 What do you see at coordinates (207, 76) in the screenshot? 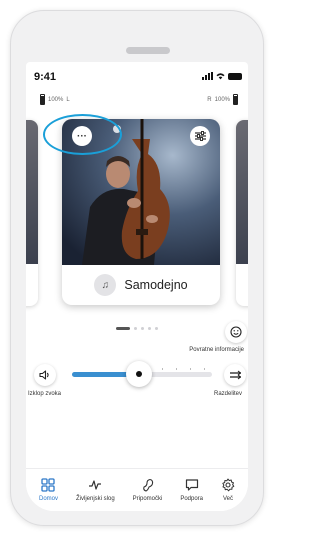
I see `cellular-signal-icon` at bounding box center [207, 76].